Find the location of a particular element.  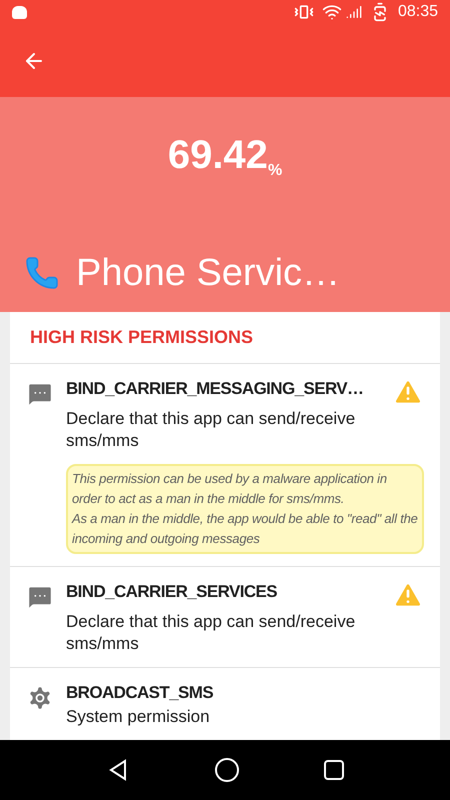

home-button is located at coordinates (226, 770).